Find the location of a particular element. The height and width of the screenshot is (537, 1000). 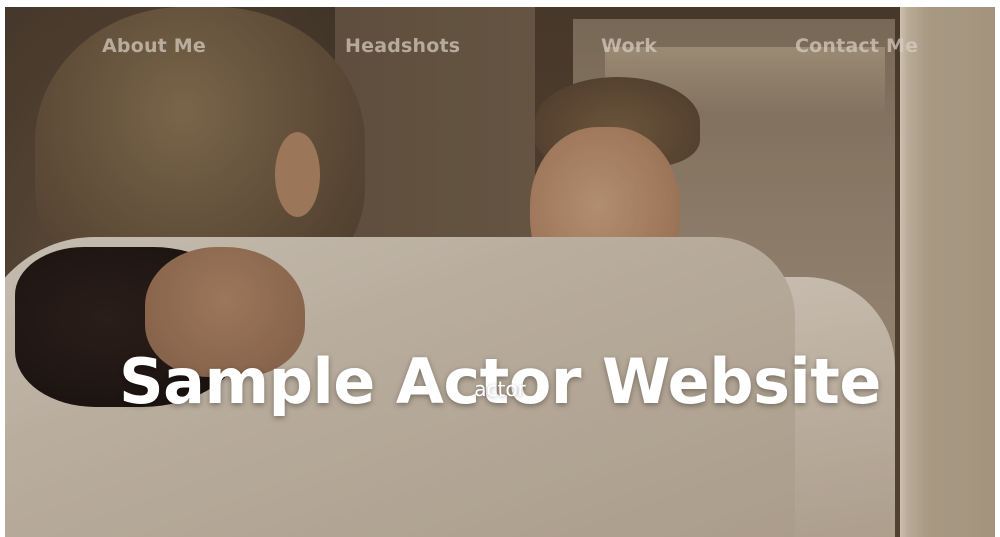

main-navigation: About Me Headshots Work Contact Me is located at coordinates (500, 47).